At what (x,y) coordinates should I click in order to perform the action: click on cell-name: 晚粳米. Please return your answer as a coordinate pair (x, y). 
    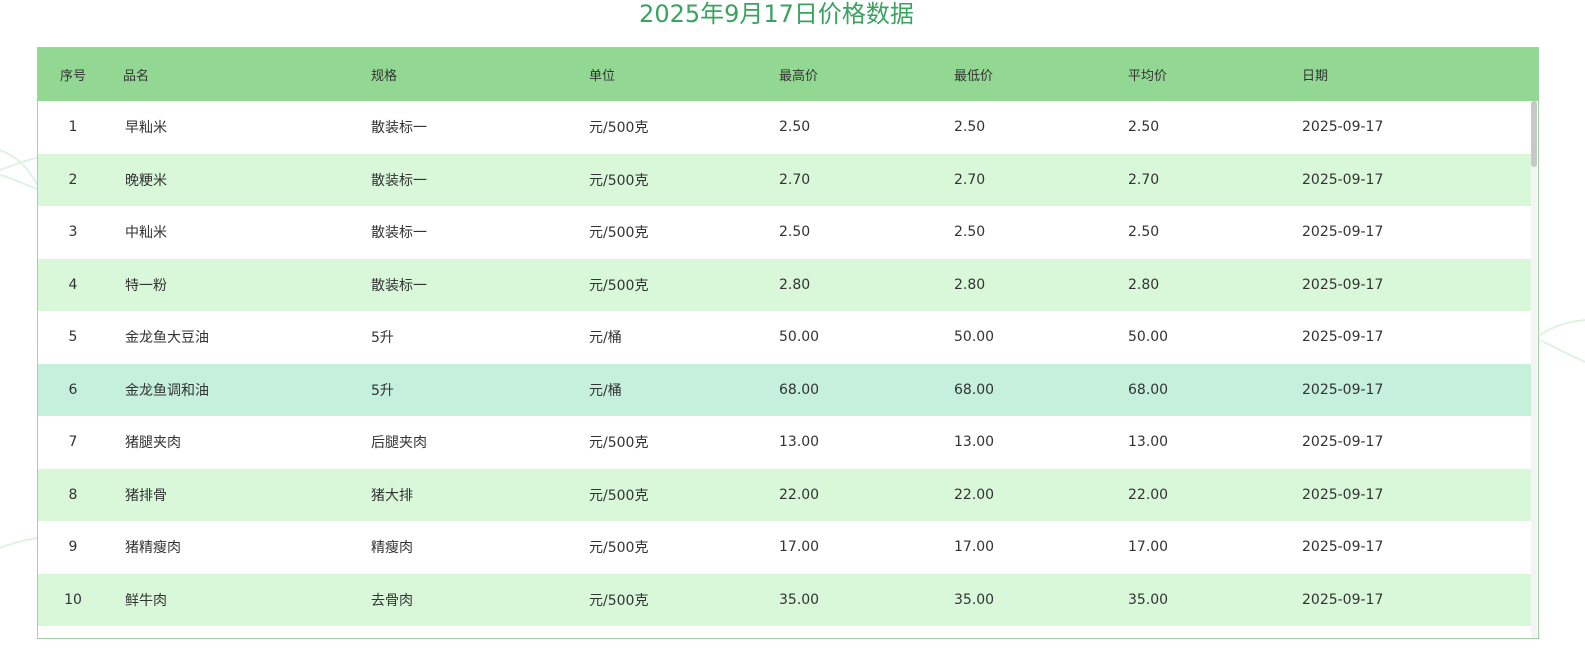
    Looking at the image, I should click on (146, 180).